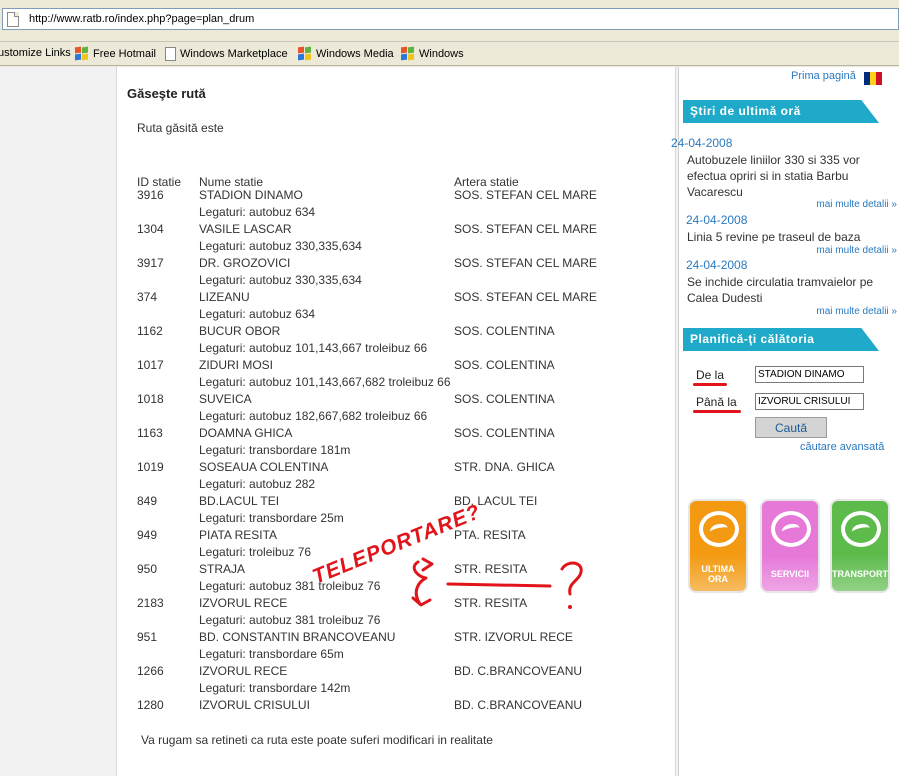 The height and width of the screenshot is (776, 899). I want to click on annotation-question-dot, so click(570, 607).